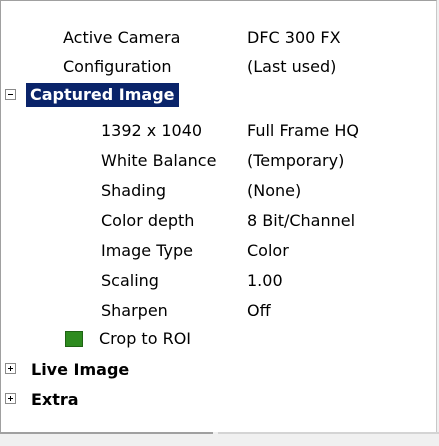  What do you see at coordinates (218, 37) in the screenshot?
I see `property-row-active-camera: Active Camera DFC 300 FX` at bounding box center [218, 37].